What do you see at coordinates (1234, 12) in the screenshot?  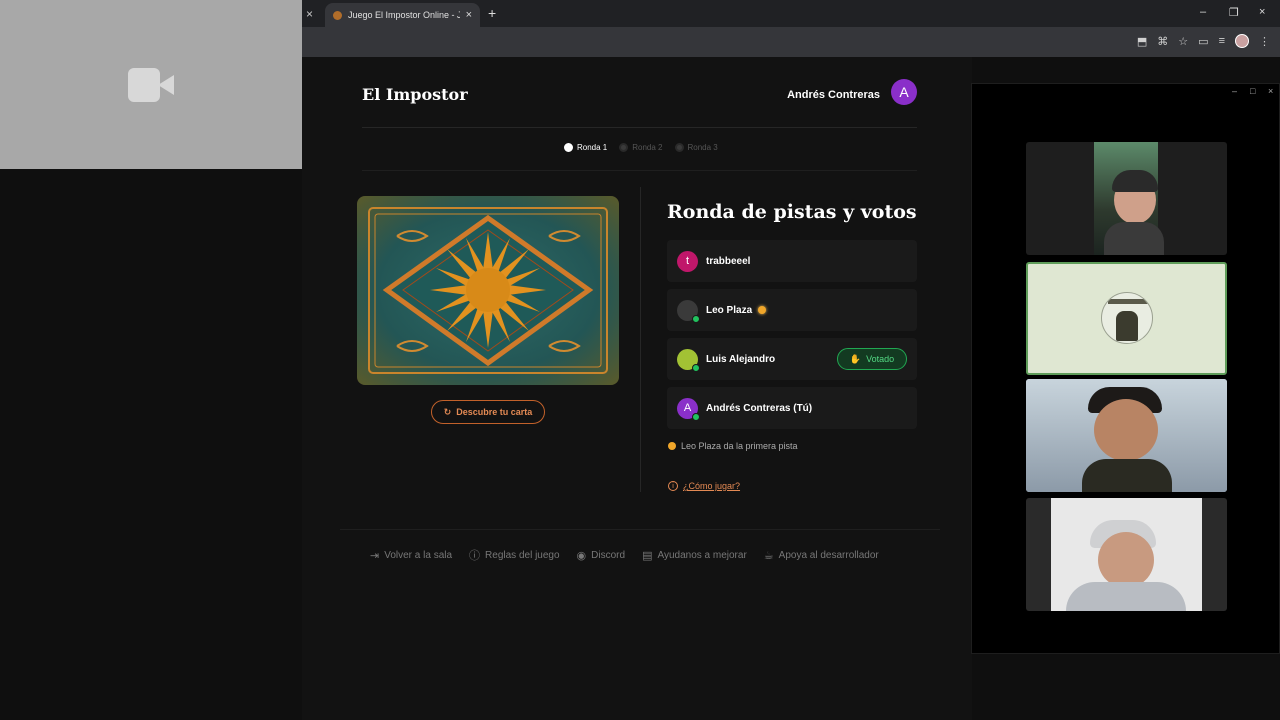 I see `restore-icon: ❐` at bounding box center [1234, 12].